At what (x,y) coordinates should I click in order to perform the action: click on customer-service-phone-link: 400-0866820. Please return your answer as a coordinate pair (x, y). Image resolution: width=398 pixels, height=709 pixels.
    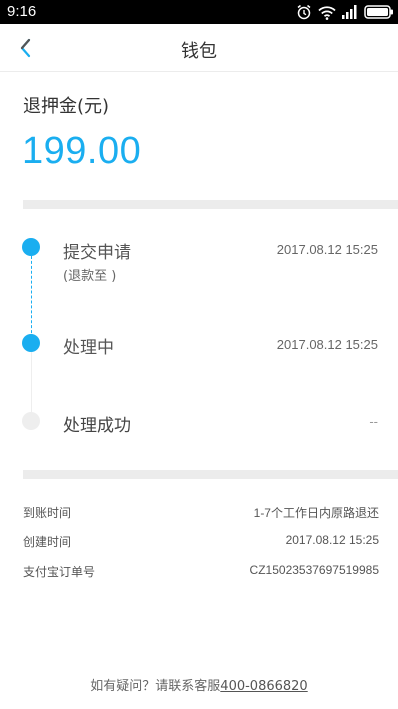
    Looking at the image, I should click on (263, 686).